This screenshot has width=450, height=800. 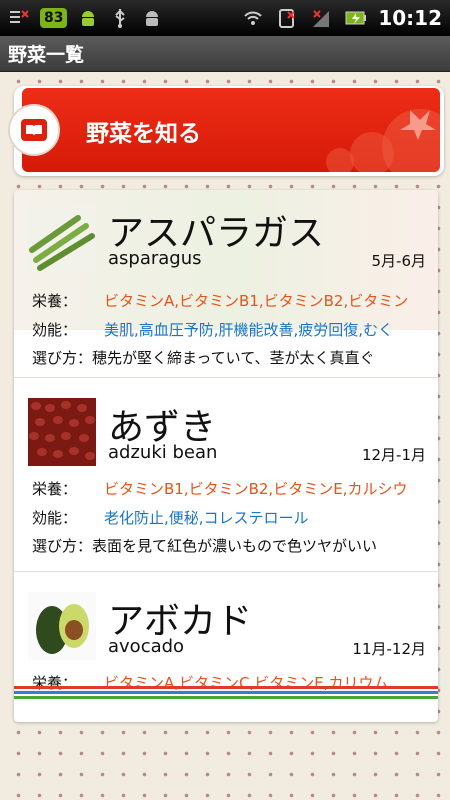 I want to click on effect-row: 効能： 美肌,高血圧予防,肝機能改善,疲労回復,むく, so click(x=233, y=329).